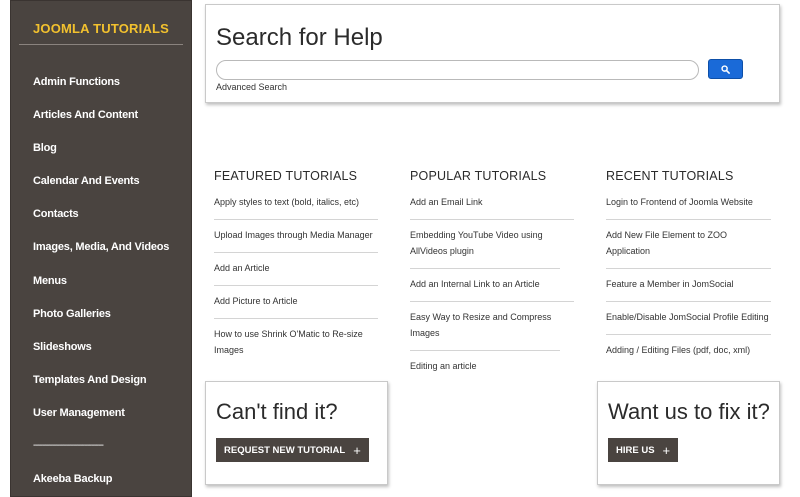 This screenshot has height=497, width=800. Describe the element at coordinates (45, 148) in the screenshot. I see `sidebar-item-blog: Blog` at that location.